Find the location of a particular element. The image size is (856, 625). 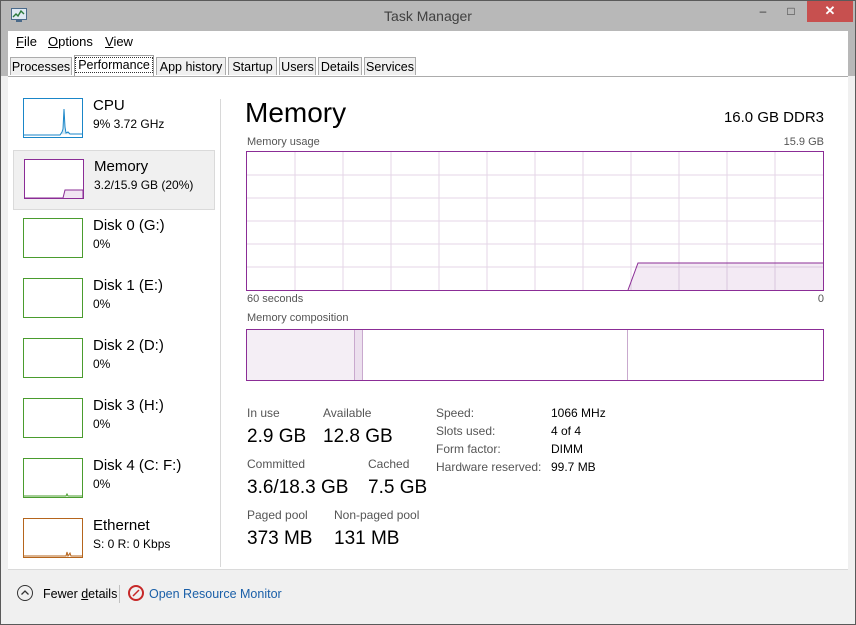

memory-composition-label: Memory composition is located at coordinates (298, 318).